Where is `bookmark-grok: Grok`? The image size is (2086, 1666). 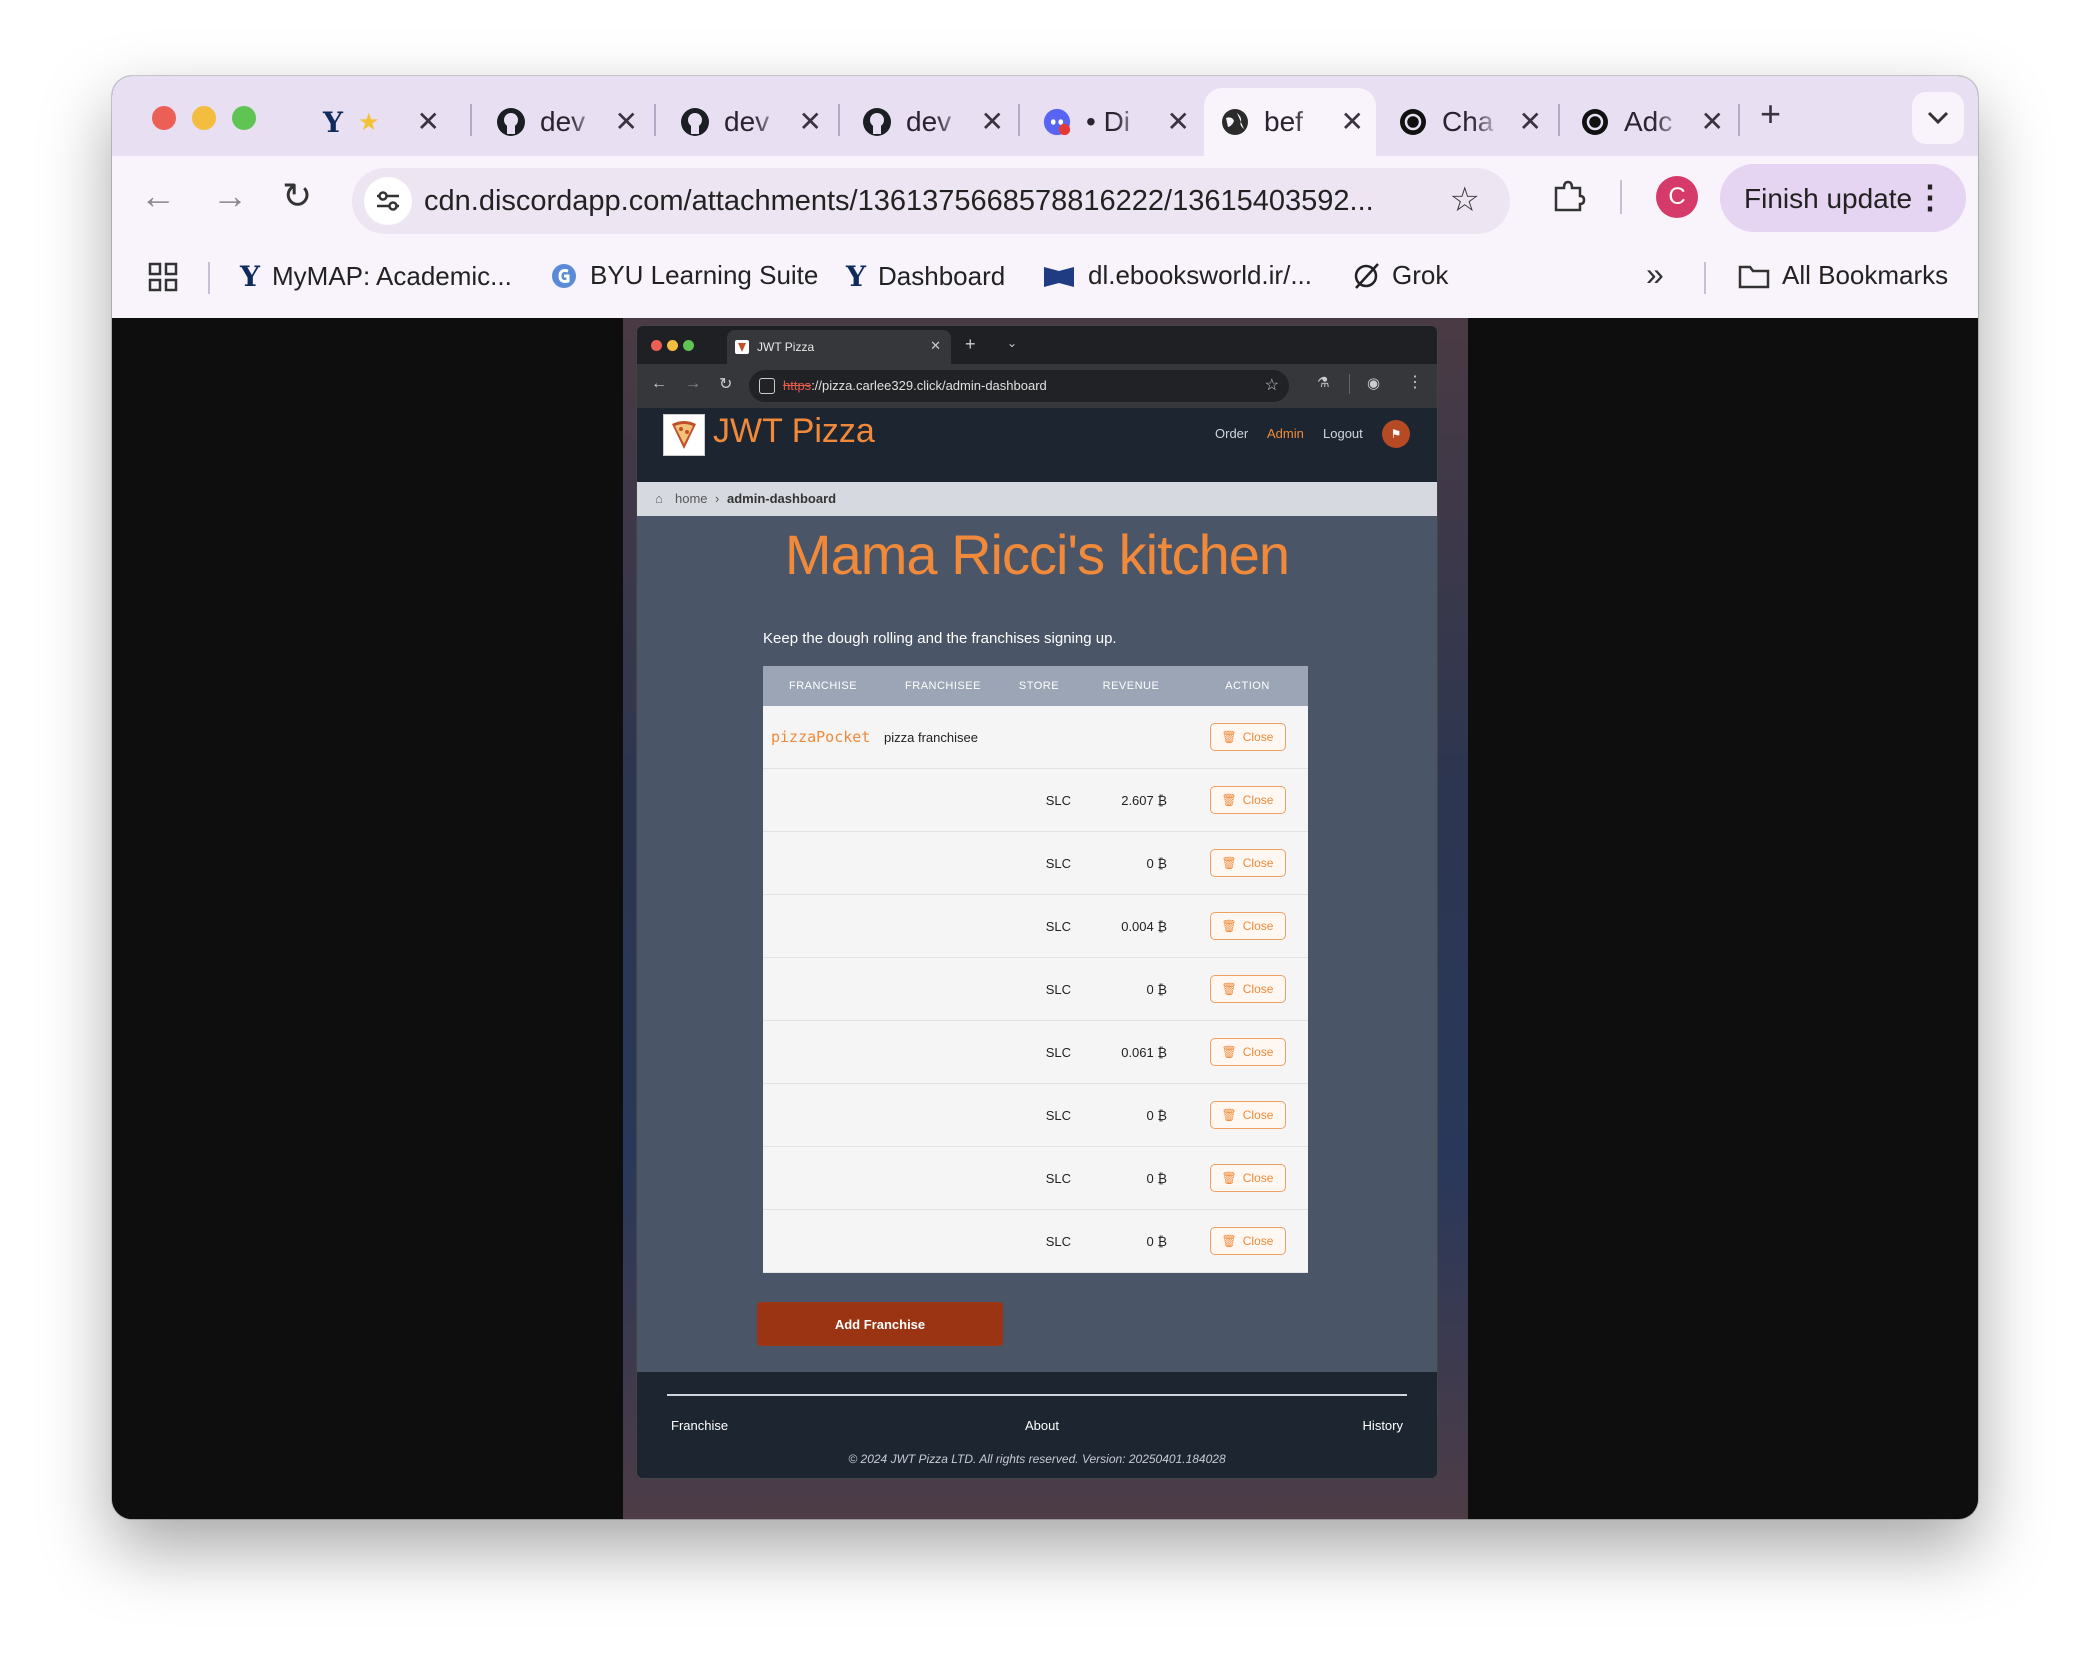
bookmark-grok: Grok is located at coordinates (1400, 275).